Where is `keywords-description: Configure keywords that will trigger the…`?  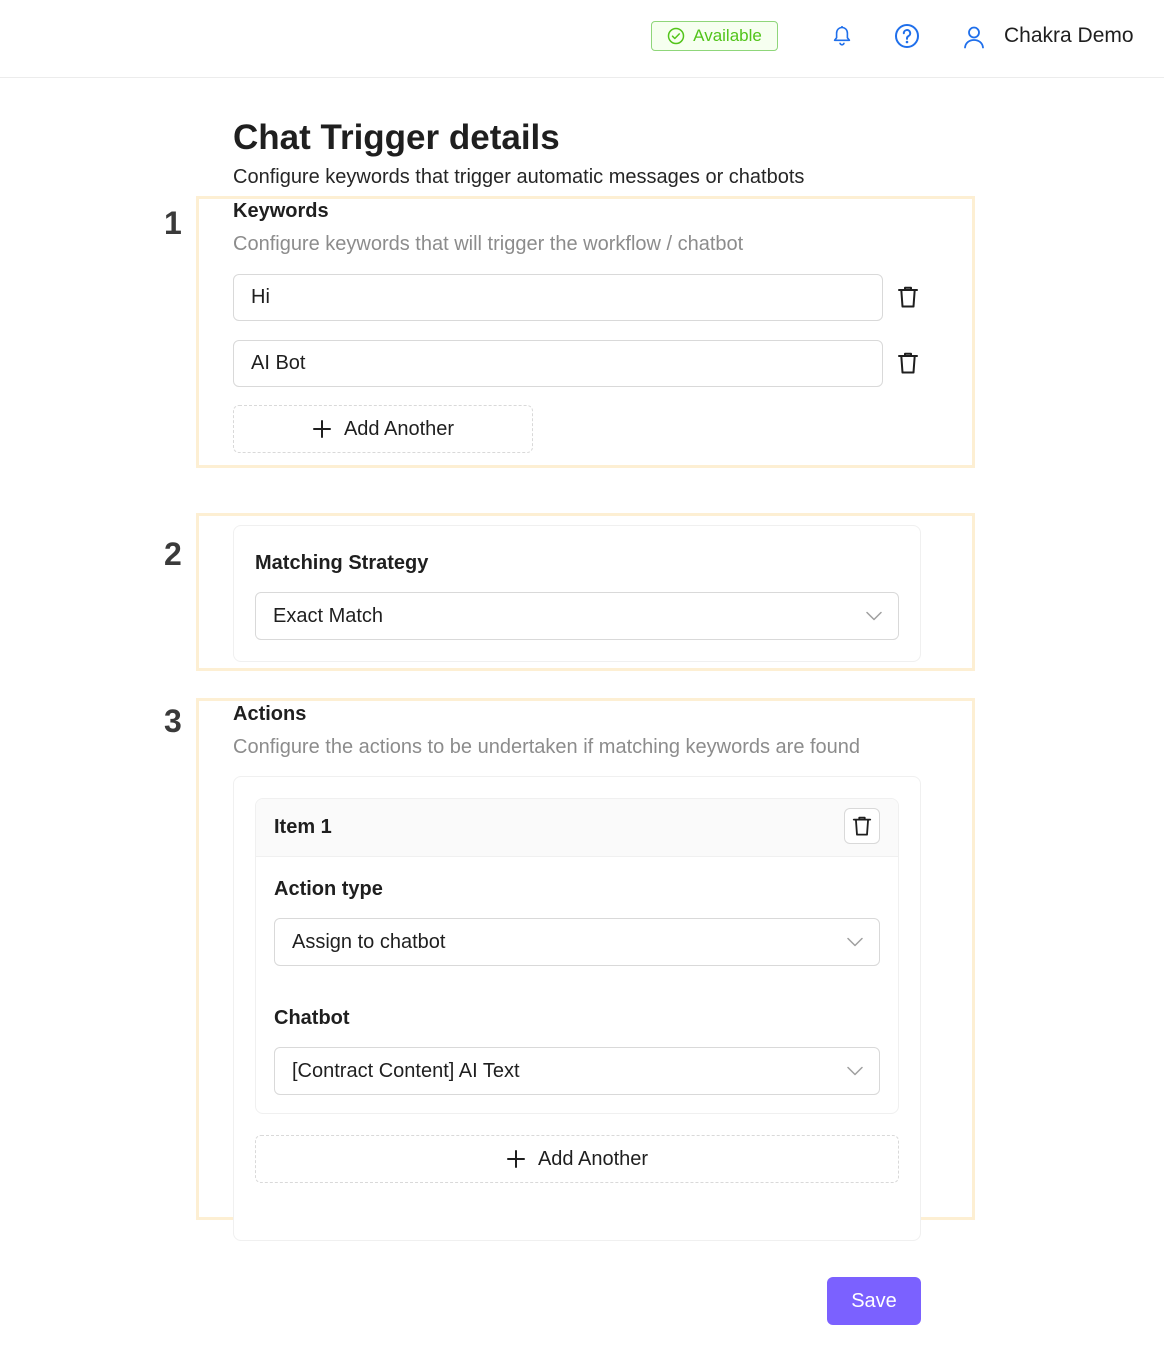 keywords-description: Configure keywords that will trigger the… is located at coordinates (488, 244).